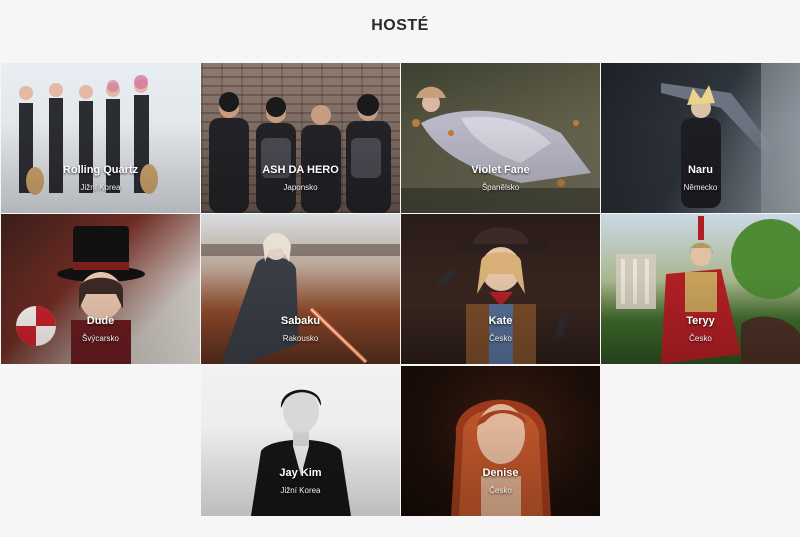 The height and width of the screenshot is (537, 800). Describe the element at coordinates (300, 338) in the screenshot. I see `guest-country: Rakousko` at that location.